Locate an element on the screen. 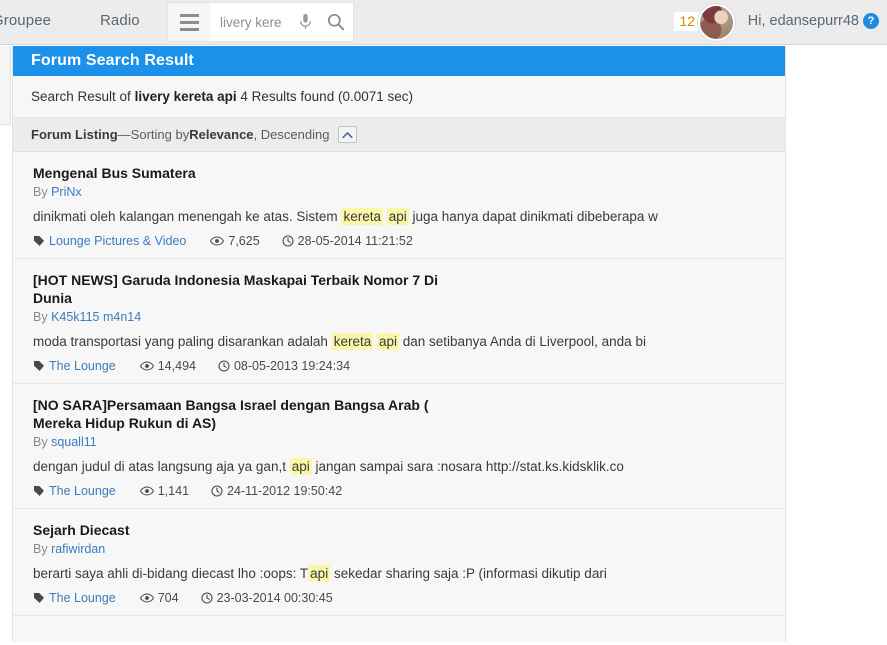  views-count: 7,625 is located at coordinates (244, 241).